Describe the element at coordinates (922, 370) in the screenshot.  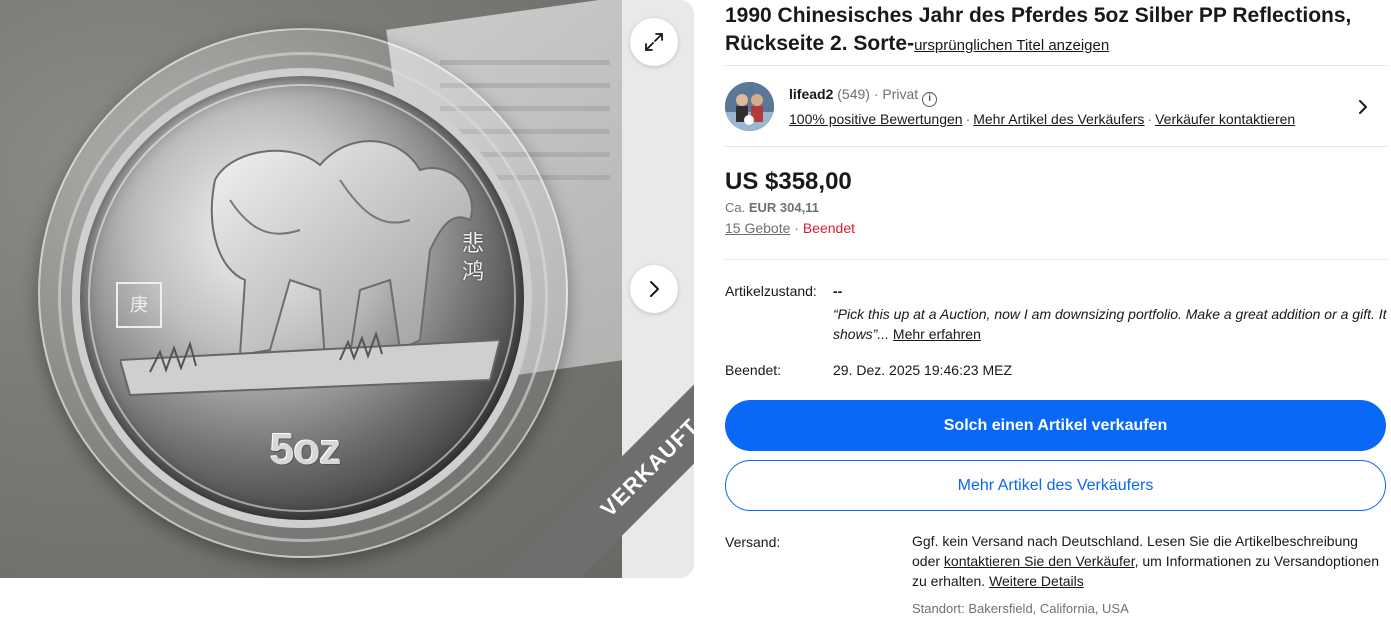
I see `ended-date: 29. Dez. 2025 19:46:23 MEZ` at that location.